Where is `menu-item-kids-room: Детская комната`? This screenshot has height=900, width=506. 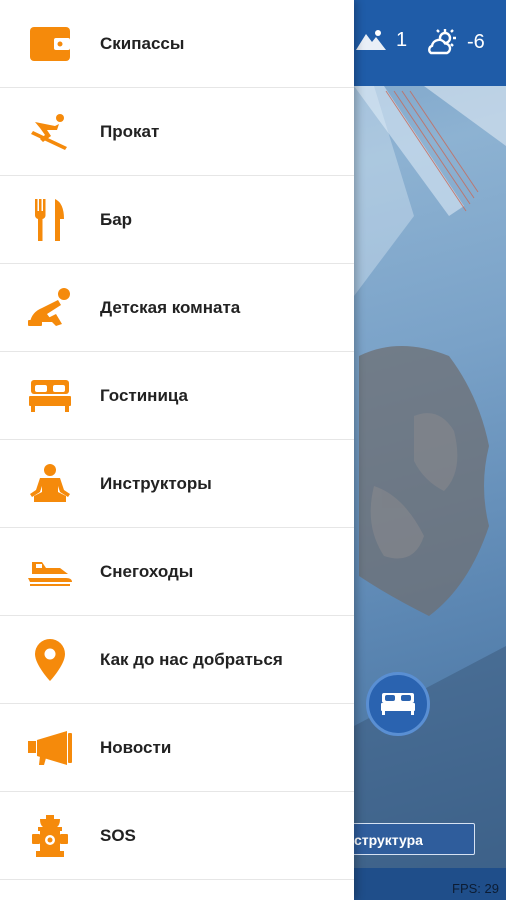 menu-item-kids-room: Детская комната is located at coordinates (177, 308).